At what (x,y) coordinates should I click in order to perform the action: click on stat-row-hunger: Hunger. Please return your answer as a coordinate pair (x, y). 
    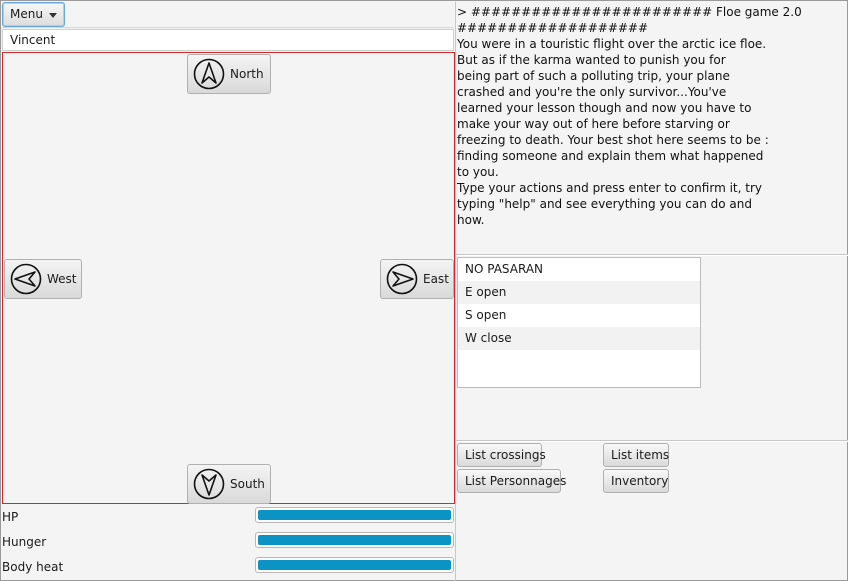
    Looking at the image, I should click on (228, 543).